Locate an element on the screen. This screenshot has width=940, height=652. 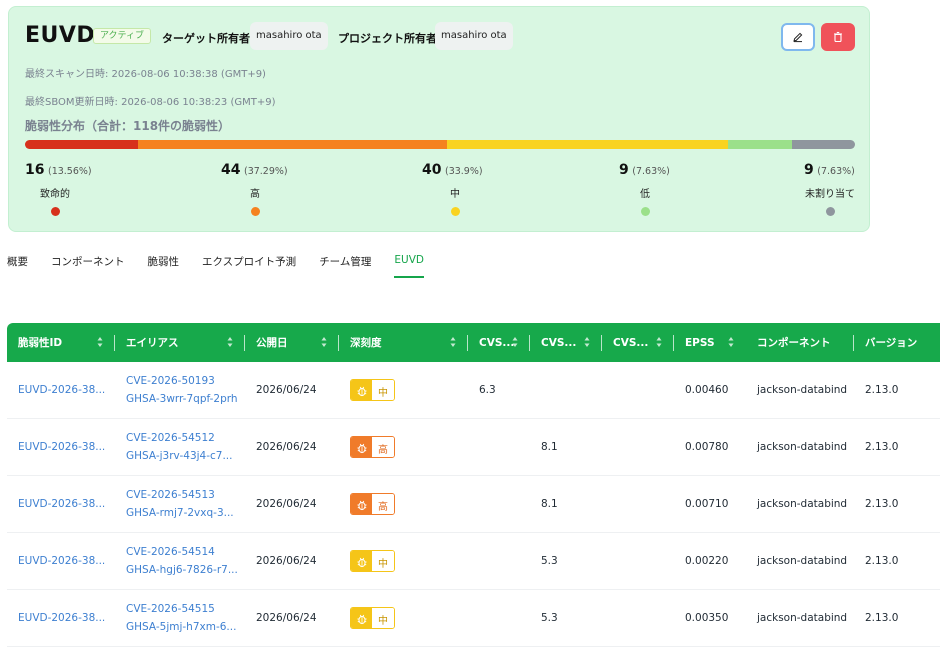
severity-cell: 高 is located at coordinates (403, 447).